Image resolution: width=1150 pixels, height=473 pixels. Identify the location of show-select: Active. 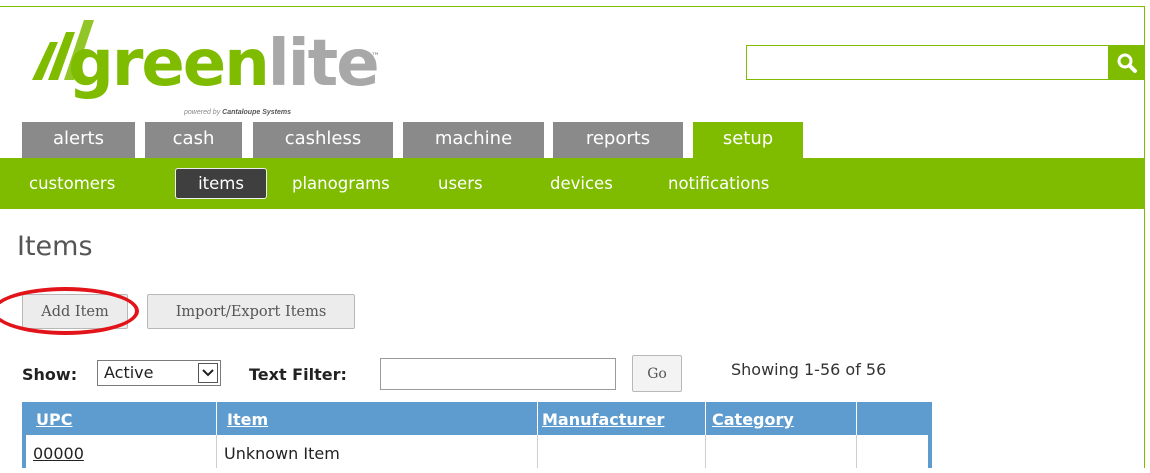
(159, 373).